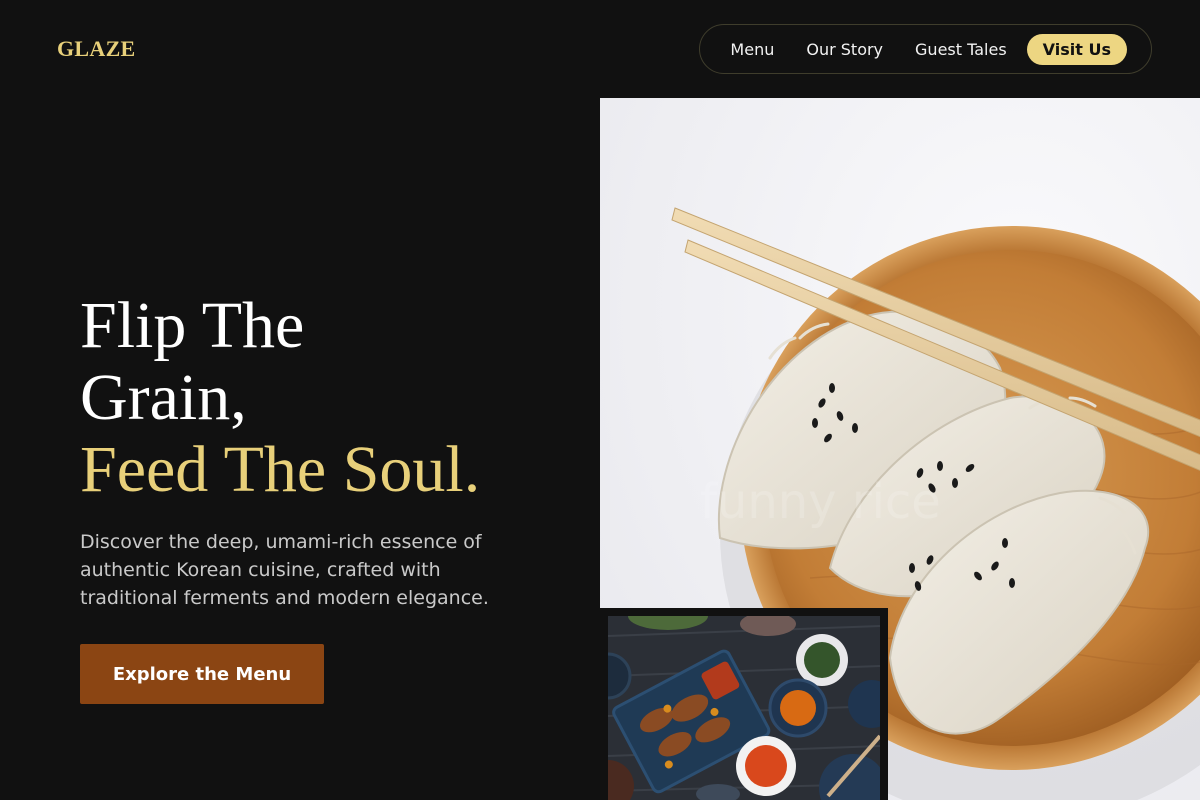 The image size is (1200, 800). I want to click on hero-title-line-1: Flip The, so click(192, 325).